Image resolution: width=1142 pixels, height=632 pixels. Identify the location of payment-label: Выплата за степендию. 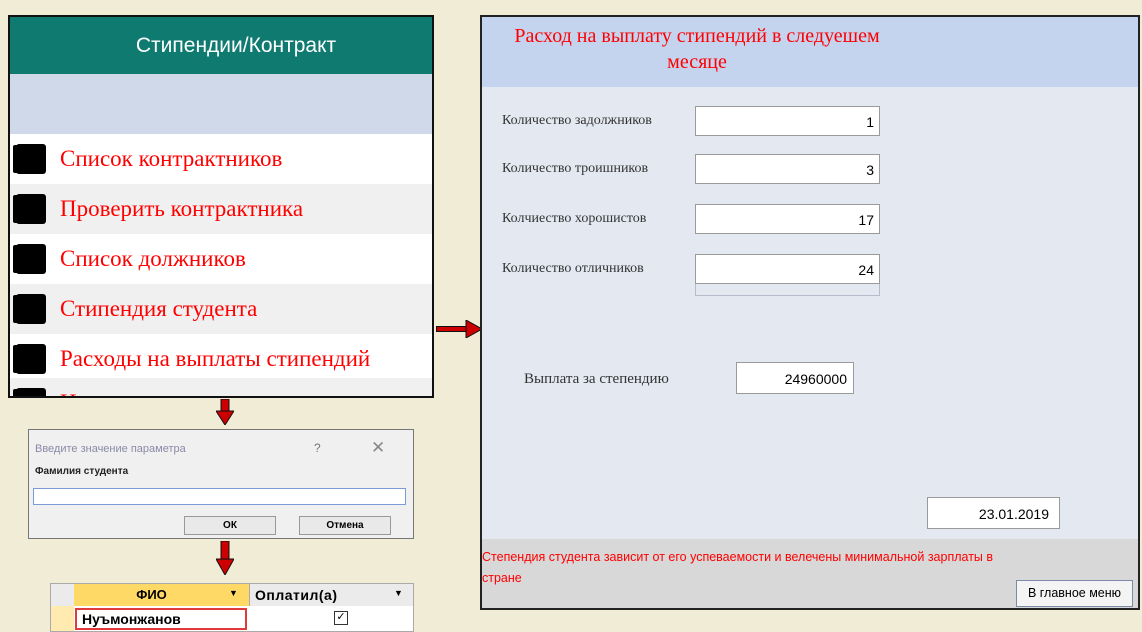
(596, 379).